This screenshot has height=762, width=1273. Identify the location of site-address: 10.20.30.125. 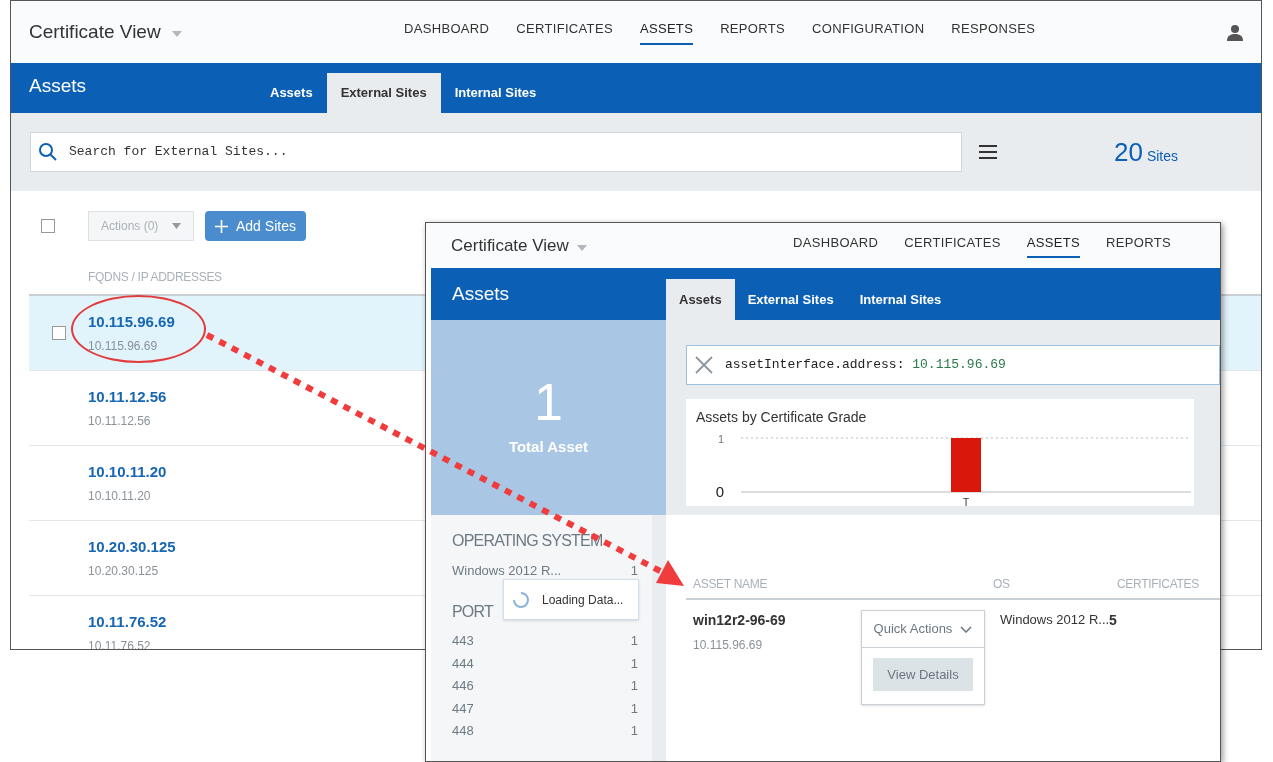
(124, 572).